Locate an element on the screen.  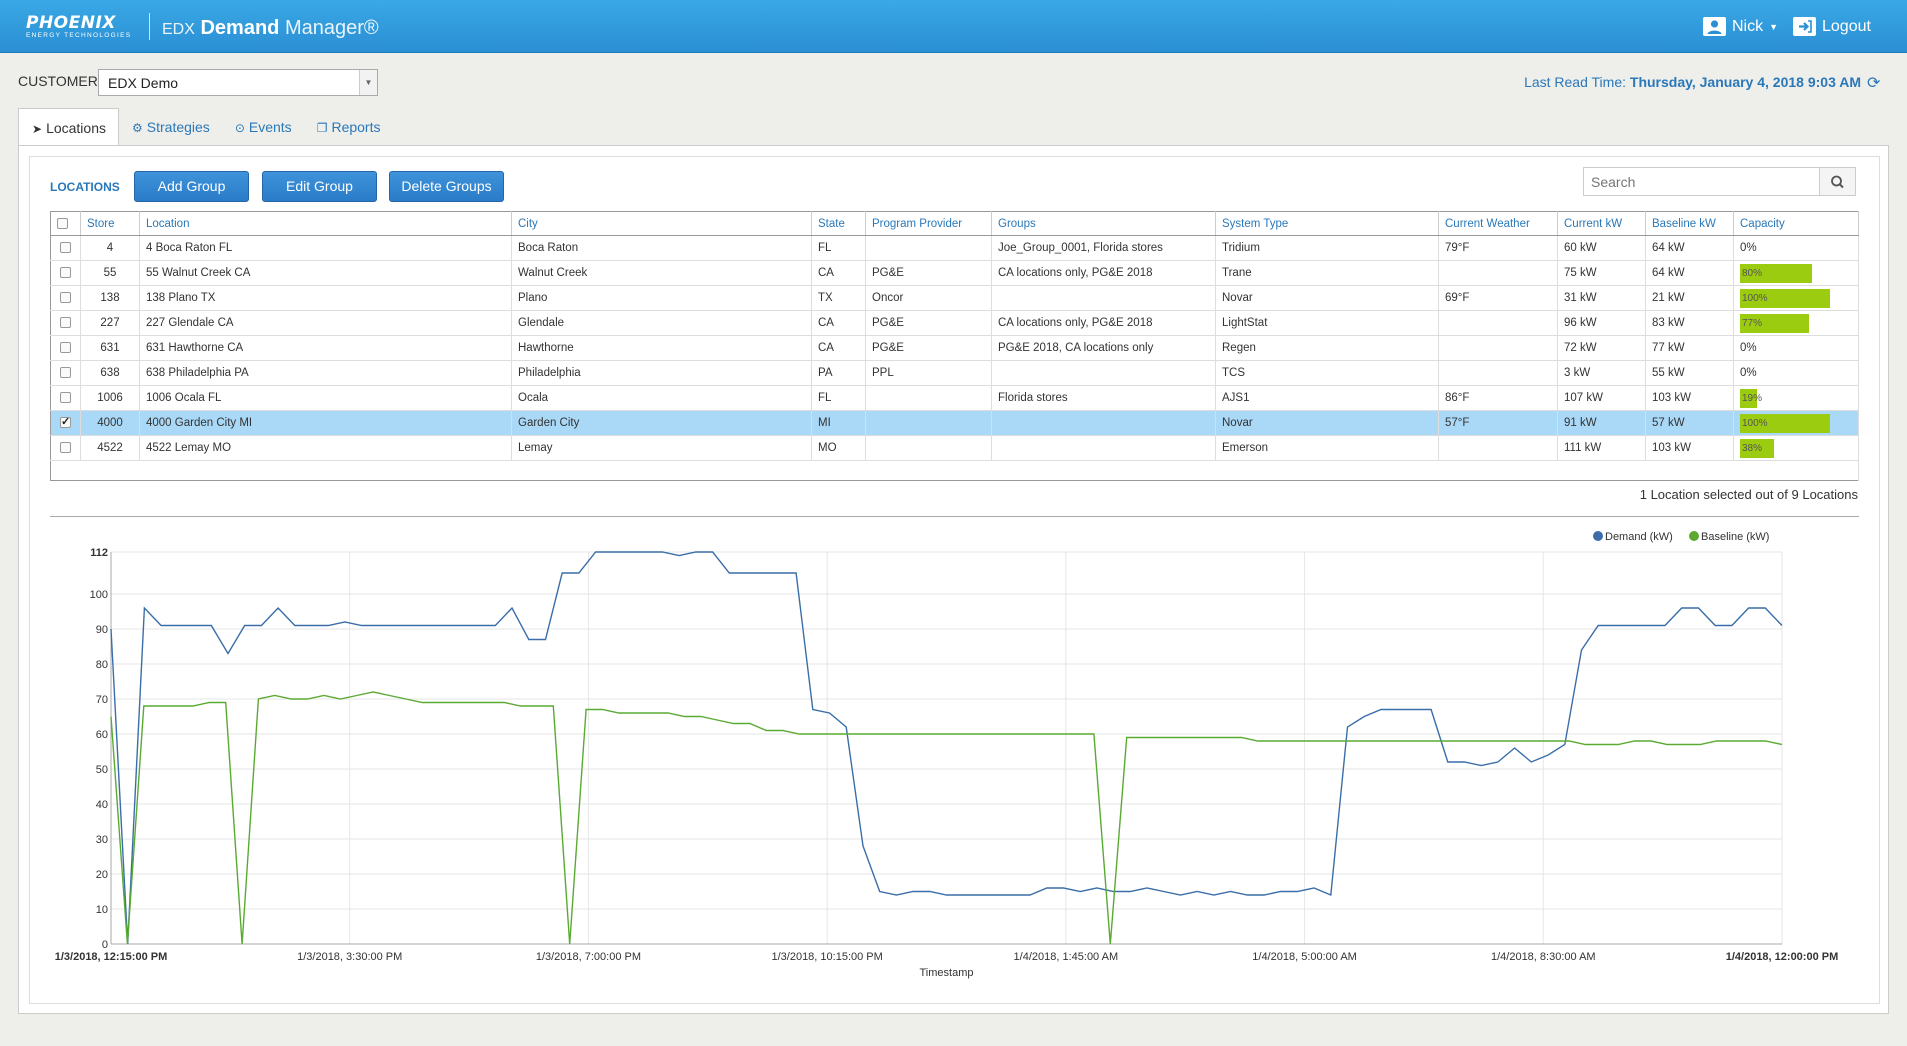
logout-button: Logout is located at coordinates (1832, 26).